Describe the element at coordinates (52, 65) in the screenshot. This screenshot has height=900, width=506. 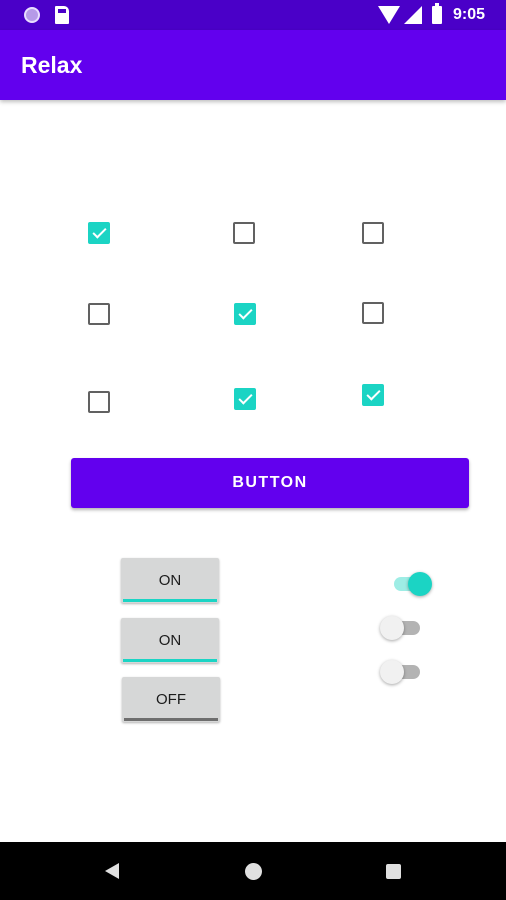
I see `app-title: Relax` at that location.